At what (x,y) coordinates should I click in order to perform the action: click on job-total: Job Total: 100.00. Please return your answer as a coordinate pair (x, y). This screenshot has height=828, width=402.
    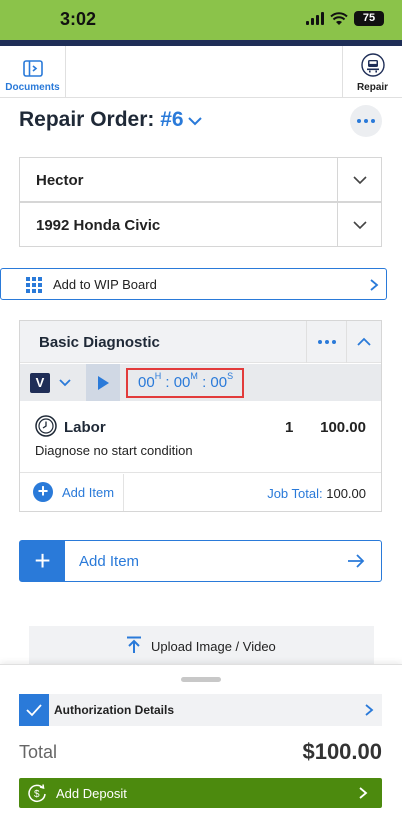
    Looking at the image, I should click on (316, 493).